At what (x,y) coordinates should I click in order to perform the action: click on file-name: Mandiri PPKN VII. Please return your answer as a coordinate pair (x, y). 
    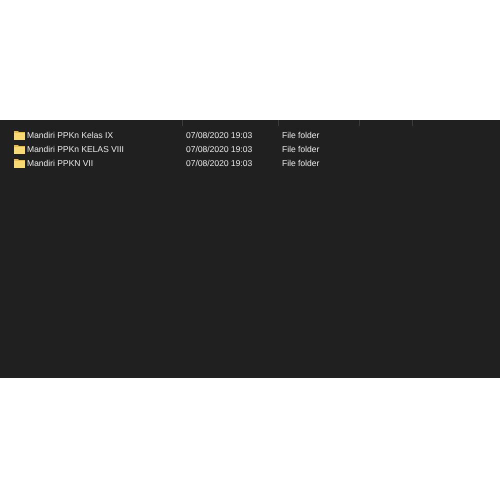
    Looking at the image, I should click on (60, 163).